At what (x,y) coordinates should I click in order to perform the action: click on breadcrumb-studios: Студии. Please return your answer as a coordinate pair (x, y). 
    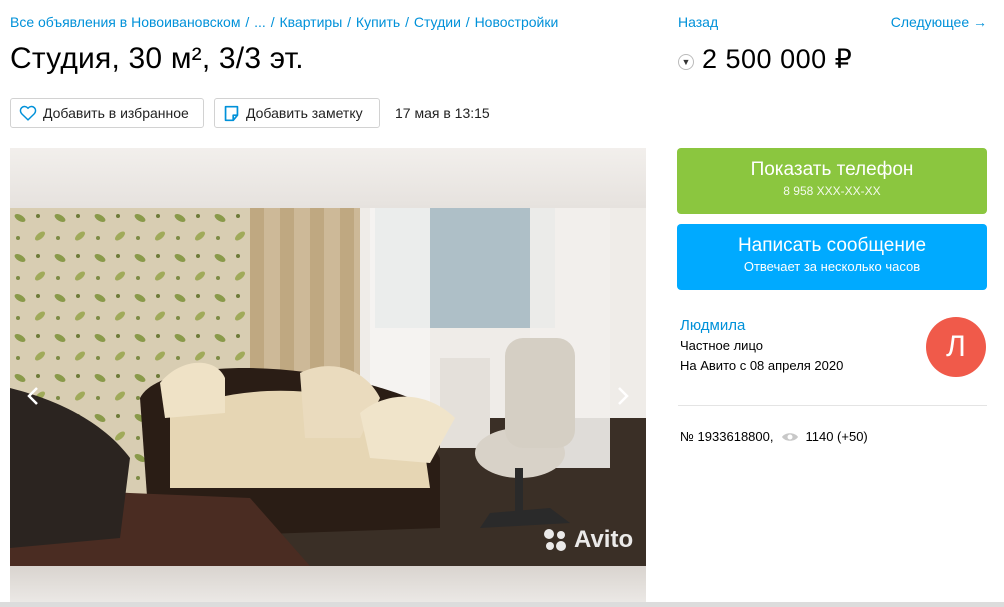
    Looking at the image, I should click on (437, 22).